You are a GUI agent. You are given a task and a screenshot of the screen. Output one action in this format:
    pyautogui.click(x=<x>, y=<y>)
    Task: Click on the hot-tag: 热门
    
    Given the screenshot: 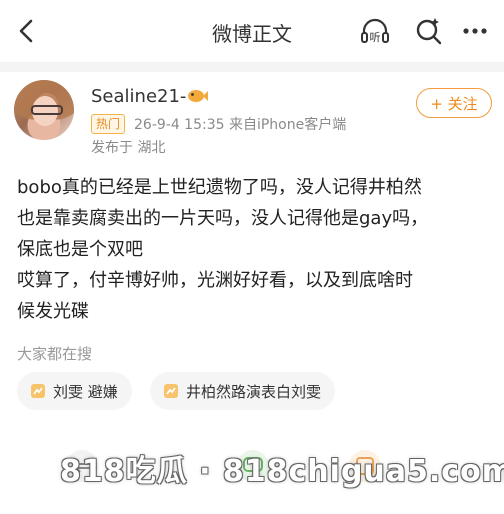 What is the action you would take?
    pyautogui.click(x=108, y=124)
    